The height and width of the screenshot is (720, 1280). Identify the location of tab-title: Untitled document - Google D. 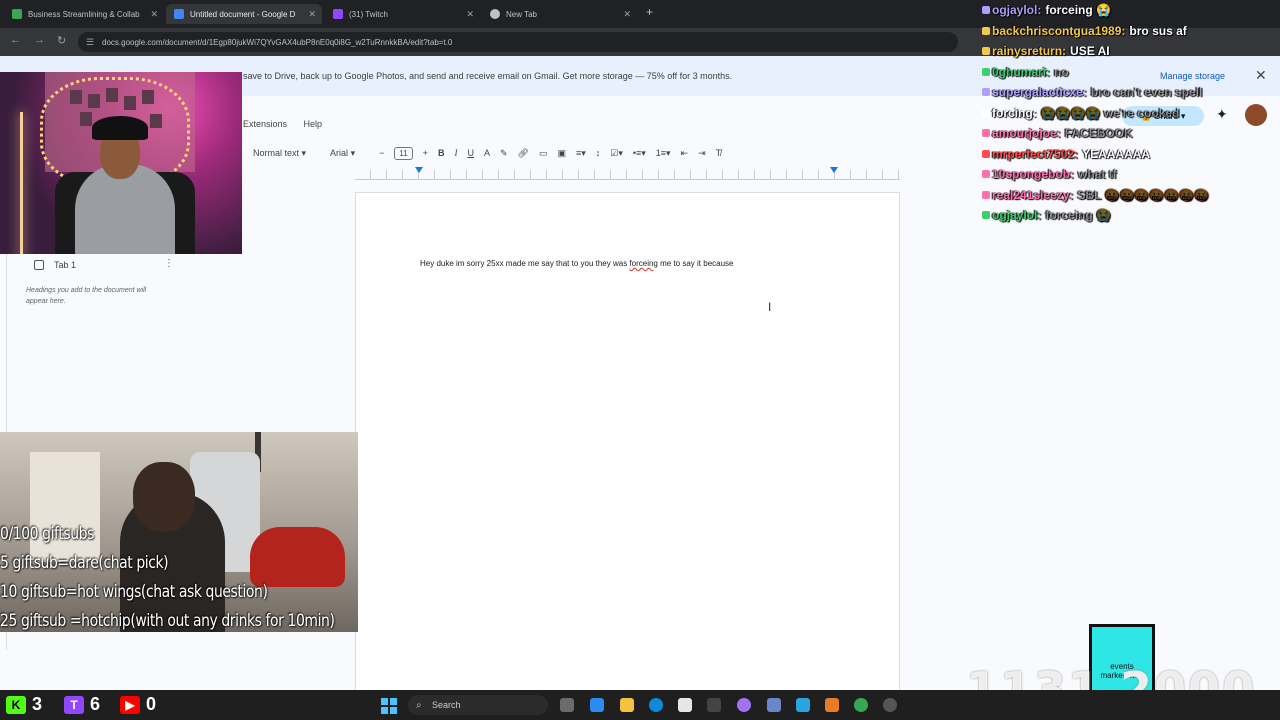
(243, 14).